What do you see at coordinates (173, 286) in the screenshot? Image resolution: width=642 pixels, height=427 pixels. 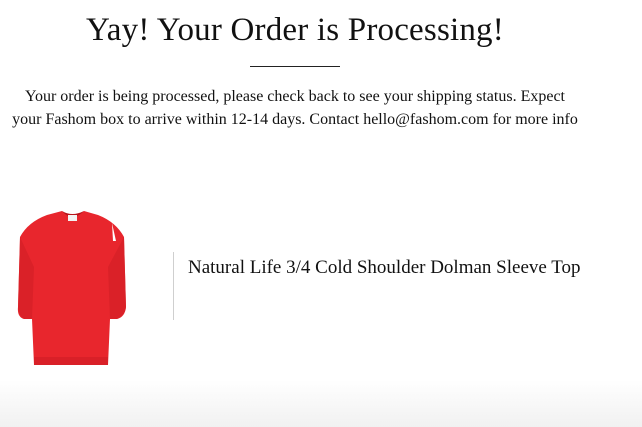 I see `product-divider` at bounding box center [173, 286].